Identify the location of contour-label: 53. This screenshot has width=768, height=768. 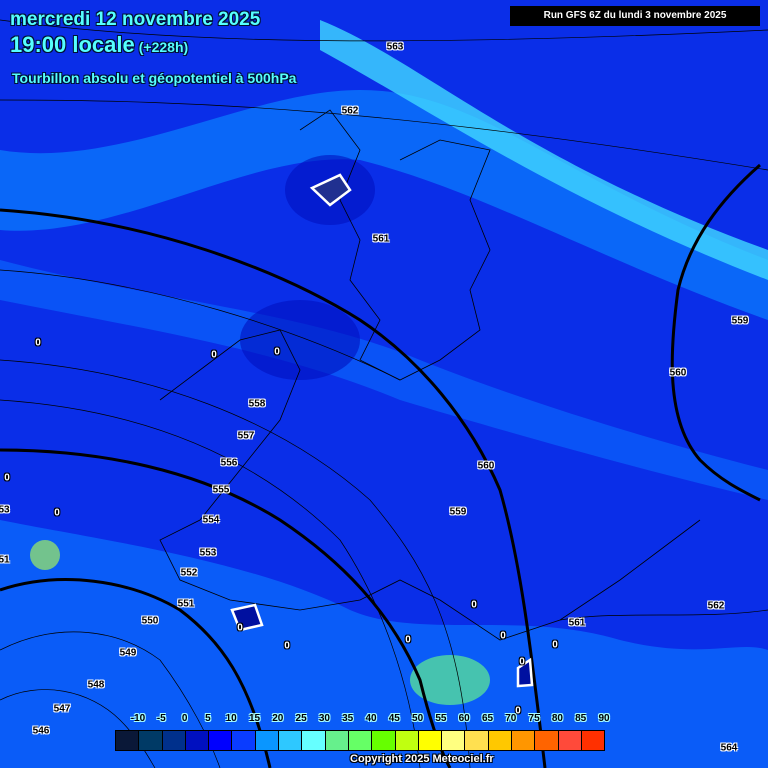
(5, 510).